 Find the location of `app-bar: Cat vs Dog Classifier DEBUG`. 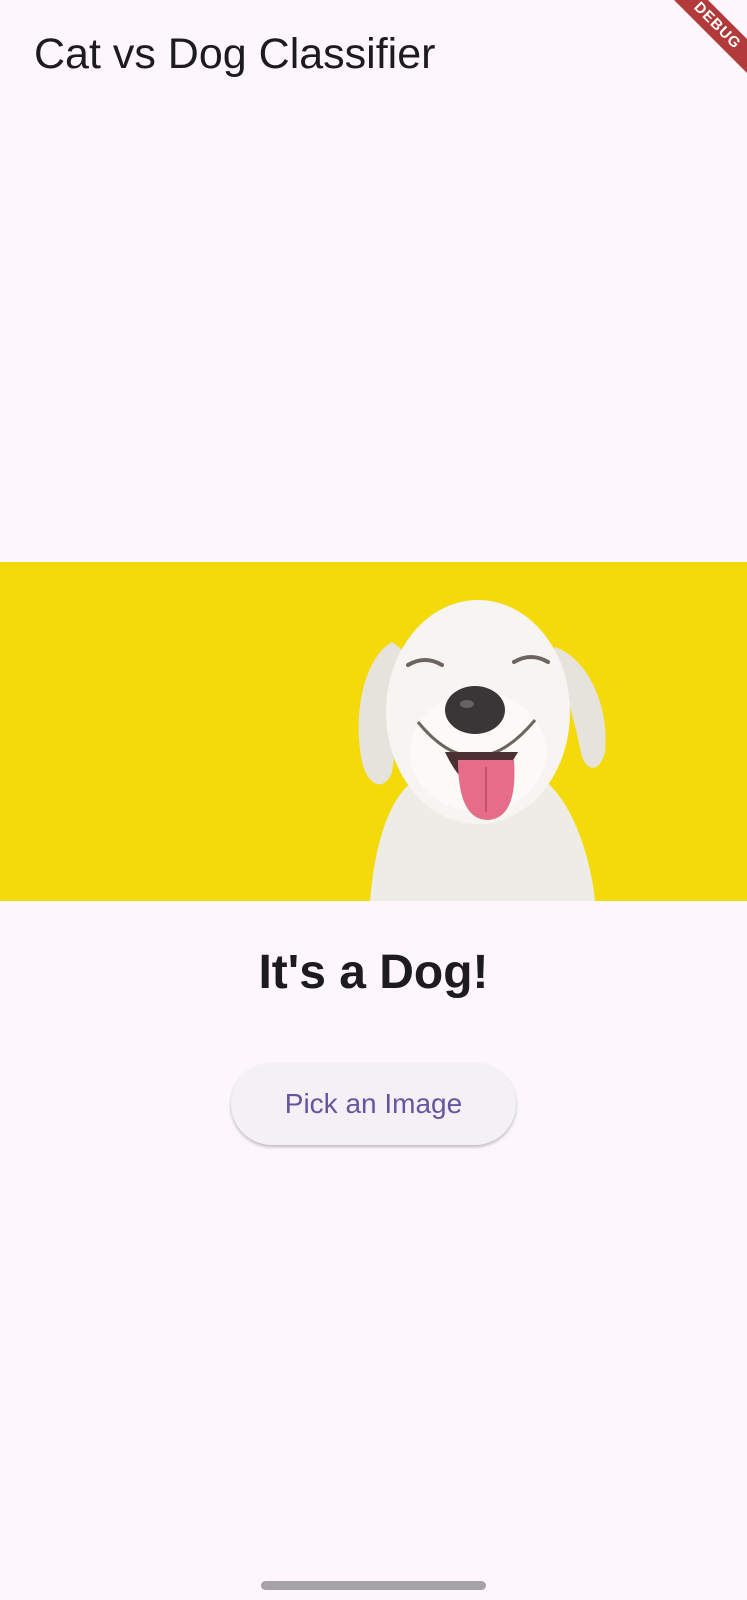

app-bar: Cat vs Dog Classifier DEBUG is located at coordinates (373, 56).